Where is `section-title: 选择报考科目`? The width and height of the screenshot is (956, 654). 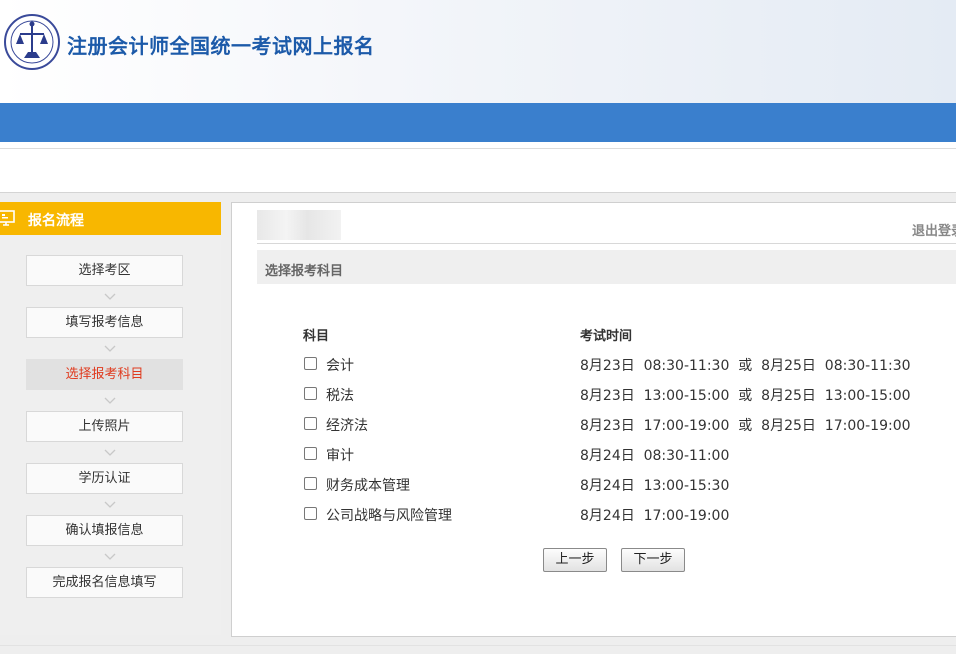
section-title: 选择报考科目 is located at coordinates (304, 271).